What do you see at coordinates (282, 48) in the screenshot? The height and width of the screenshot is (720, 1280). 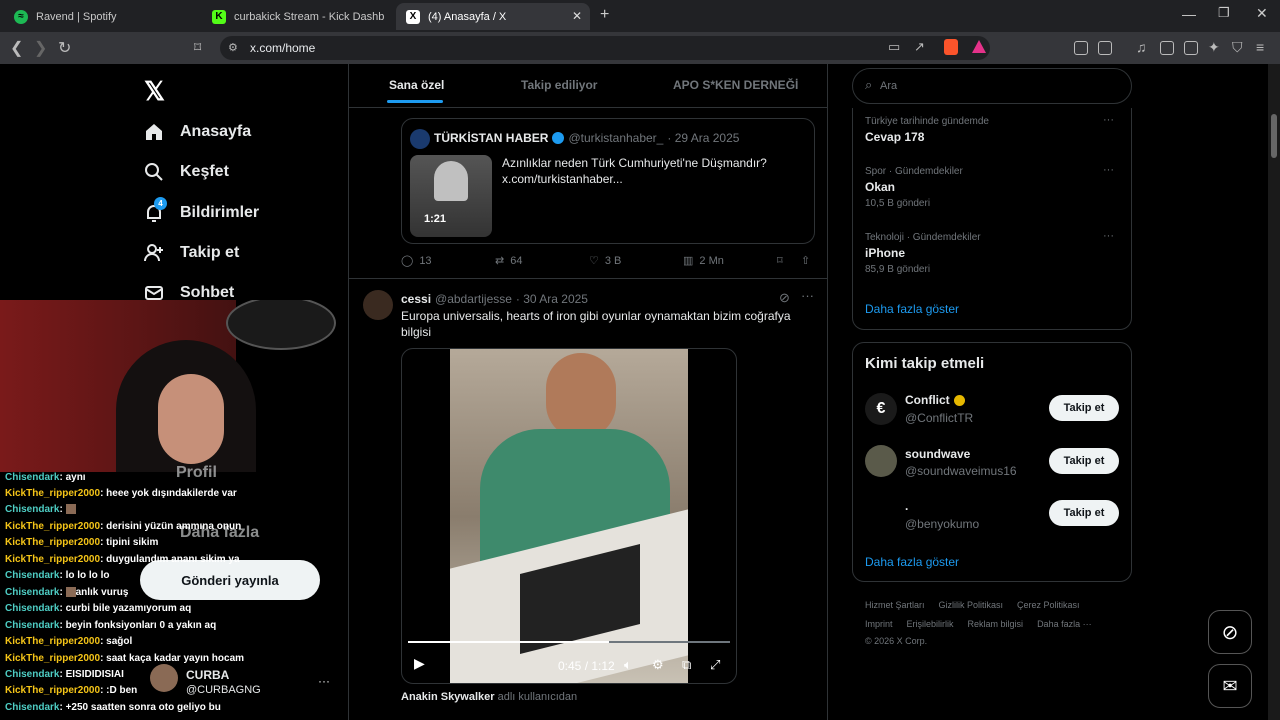 I see `url-text: x.com/home` at bounding box center [282, 48].